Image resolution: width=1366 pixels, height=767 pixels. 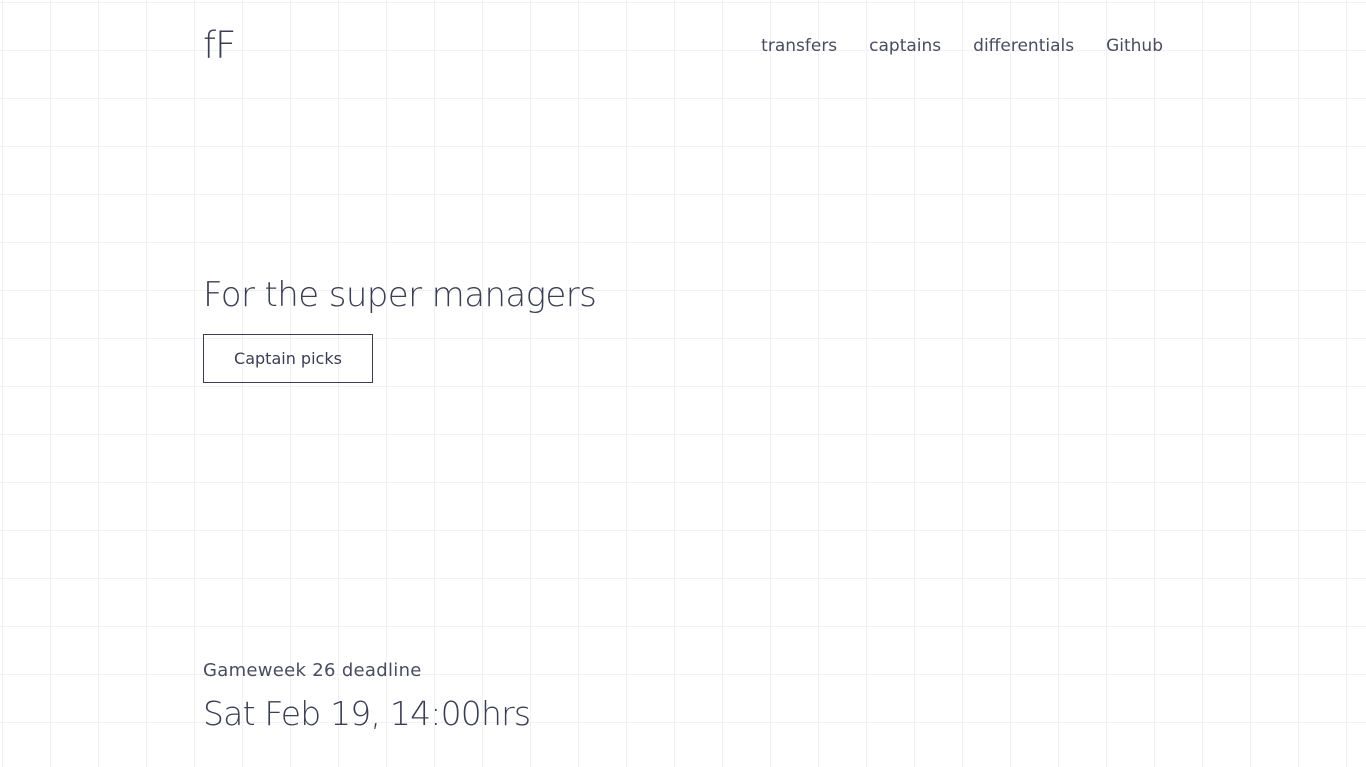 What do you see at coordinates (400, 295) in the screenshot?
I see `hero-title: For the super managers` at bounding box center [400, 295].